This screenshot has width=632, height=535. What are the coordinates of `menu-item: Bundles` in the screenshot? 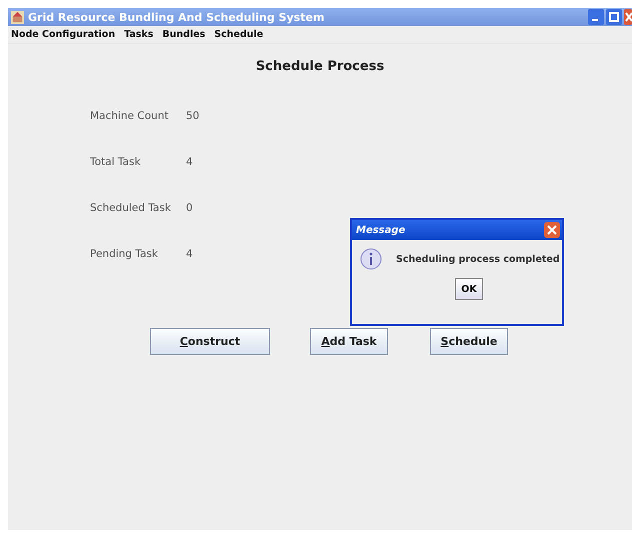 It's located at (184, 34).